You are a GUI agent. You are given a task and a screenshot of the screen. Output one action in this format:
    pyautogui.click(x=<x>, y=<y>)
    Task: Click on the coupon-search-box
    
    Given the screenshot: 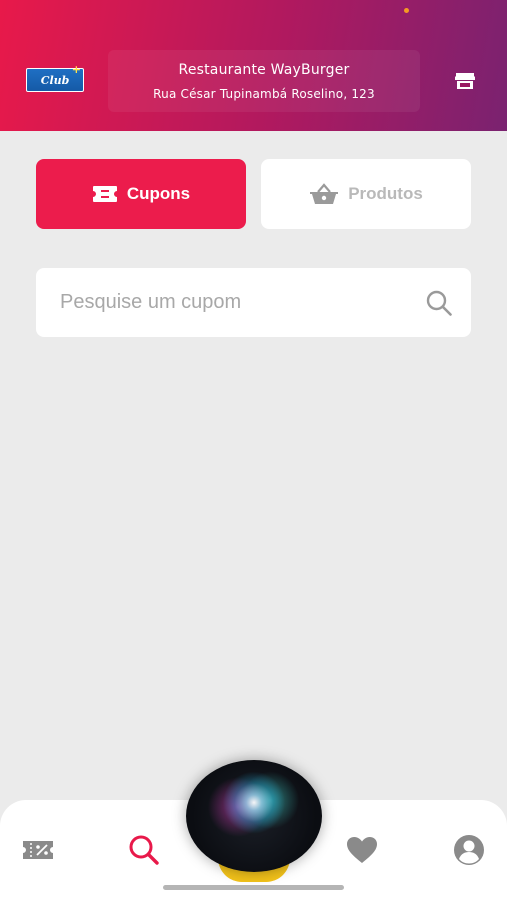 What is the action you would take?
    pyautogui.click(x=253, y=302)
    